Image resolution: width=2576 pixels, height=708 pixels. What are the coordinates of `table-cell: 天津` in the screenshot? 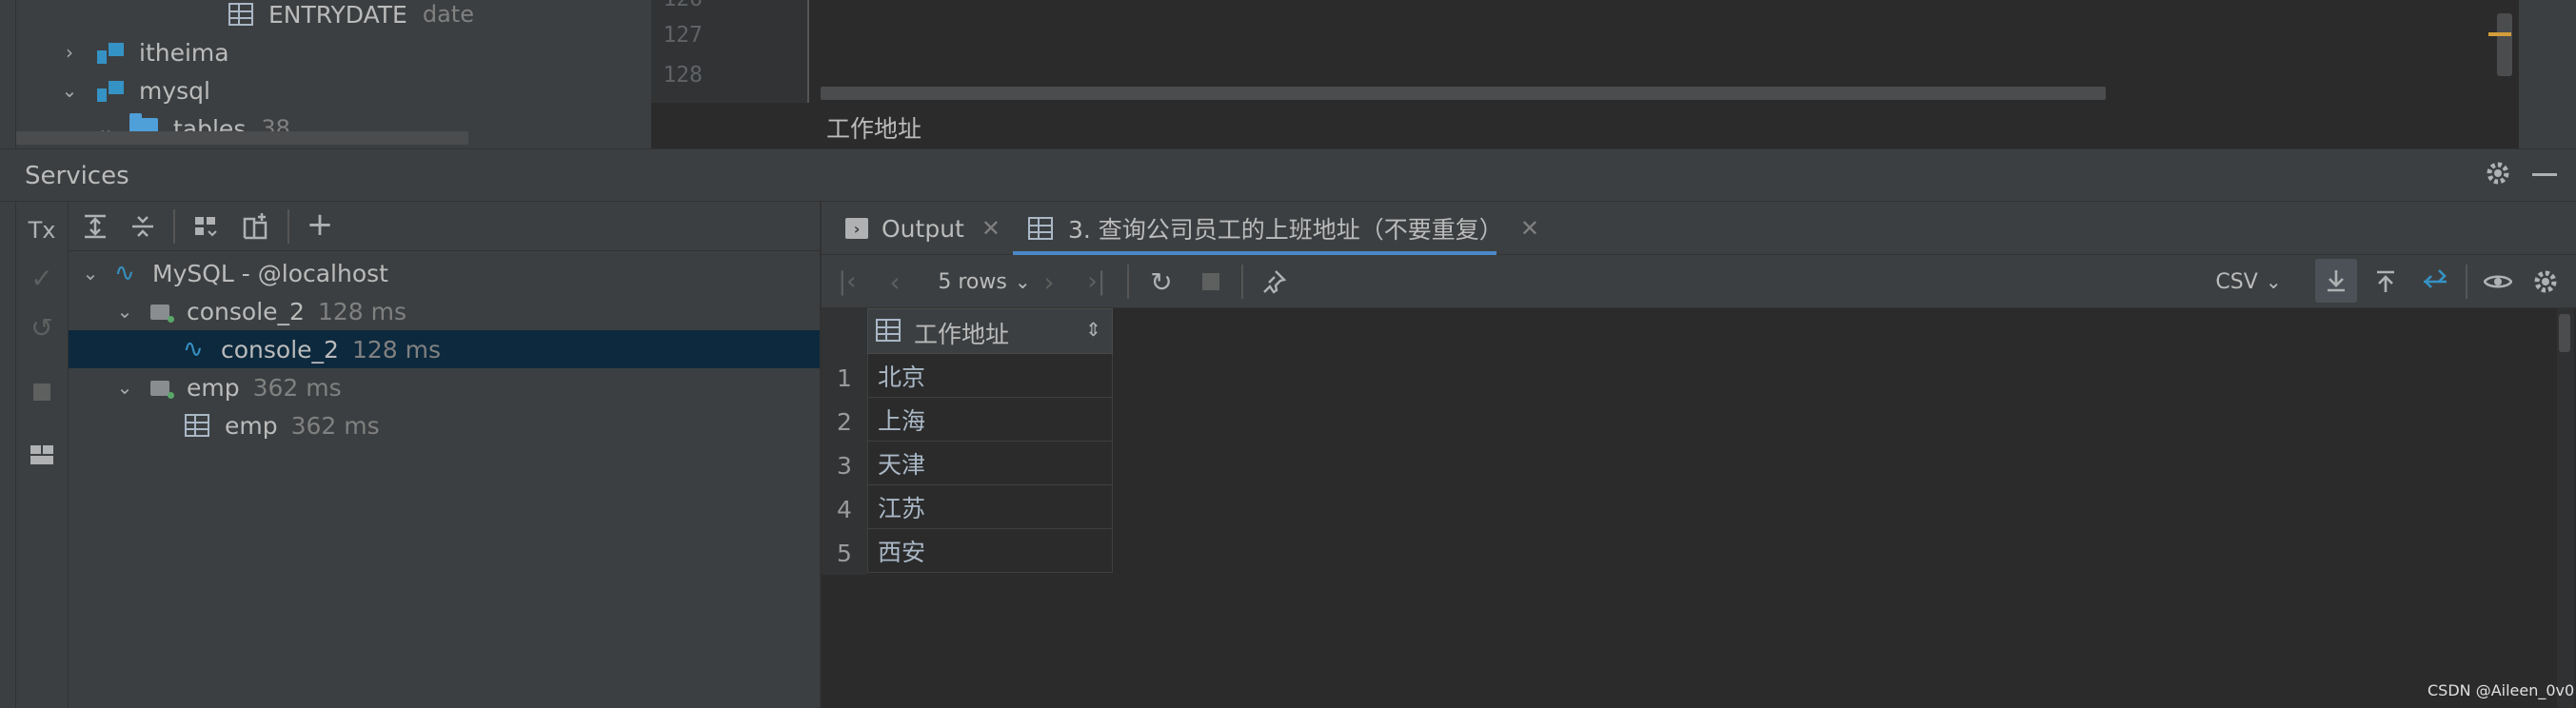 It's located at (990, 464).